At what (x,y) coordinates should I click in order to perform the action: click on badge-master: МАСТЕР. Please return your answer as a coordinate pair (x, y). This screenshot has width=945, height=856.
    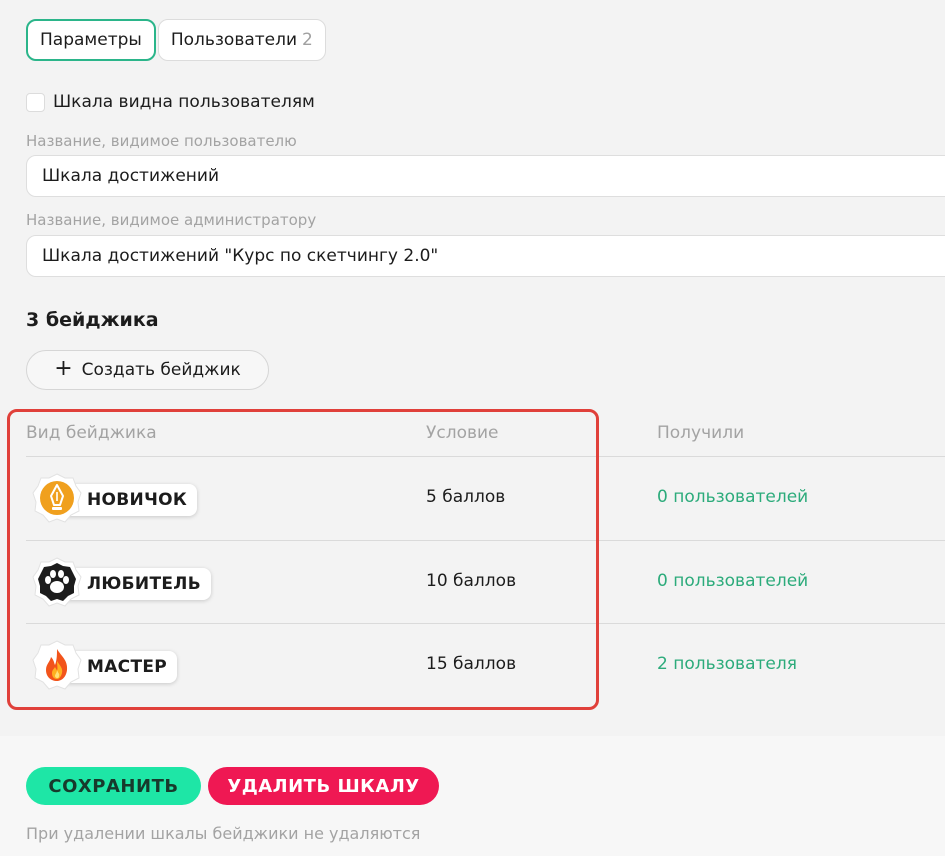
    Looking at the image, I should click on (104, 665).